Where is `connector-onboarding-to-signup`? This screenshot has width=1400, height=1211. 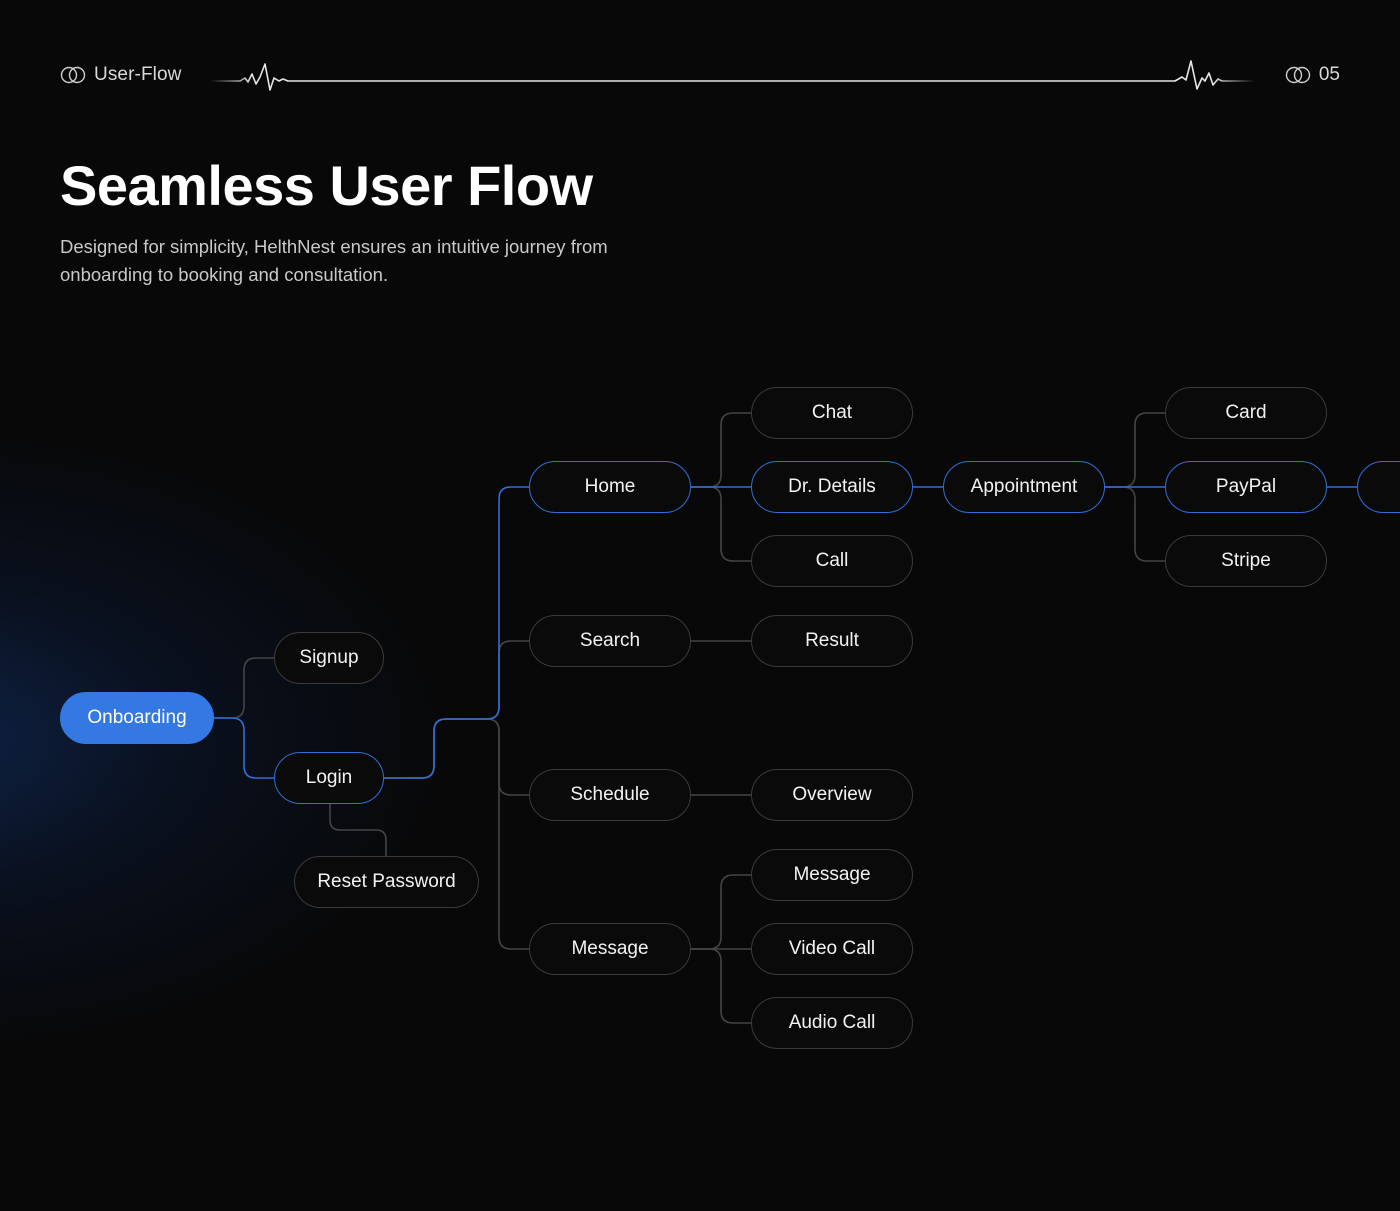
connector-onboarding-to-signup is located at coordinates (244, 688).